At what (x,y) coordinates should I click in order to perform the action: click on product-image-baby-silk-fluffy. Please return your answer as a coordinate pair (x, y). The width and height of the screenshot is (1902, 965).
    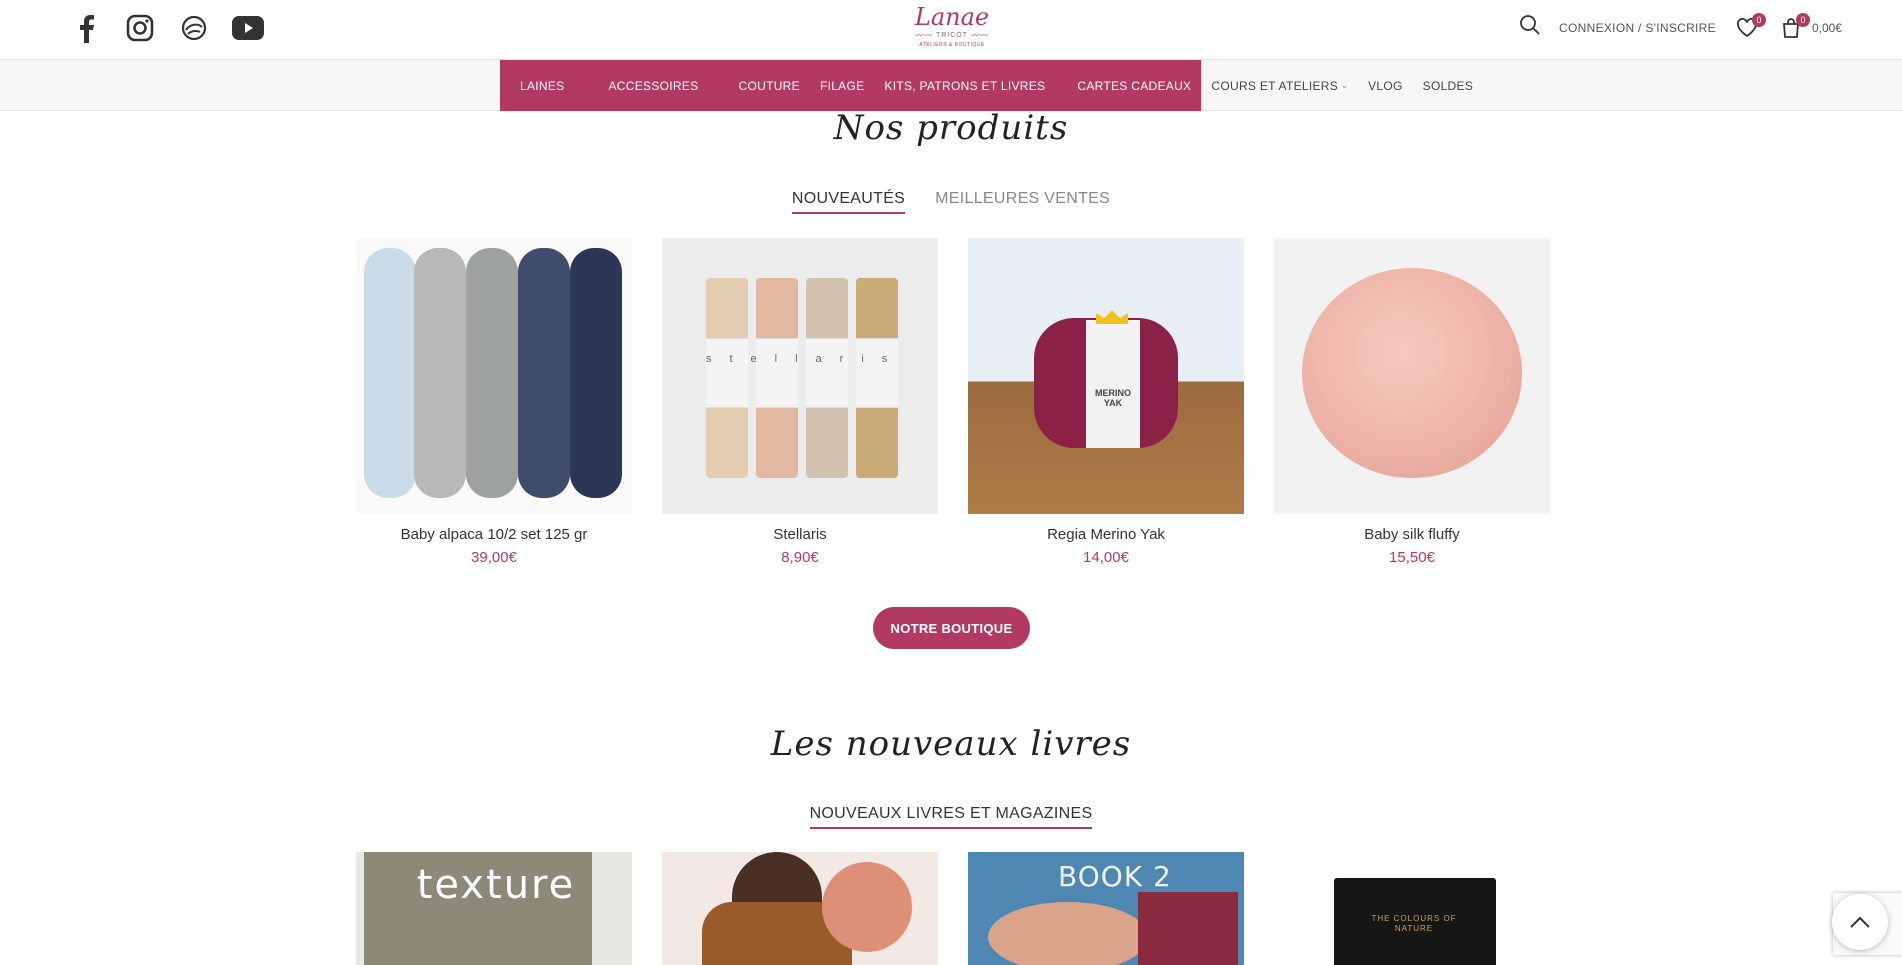
    Looking at the image, I should click on (1412, 376).